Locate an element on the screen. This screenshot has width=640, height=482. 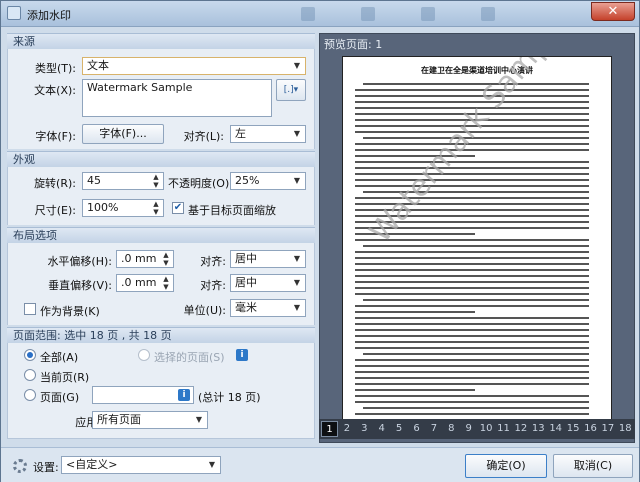
pages-radio is located at coordinates (30, 395).